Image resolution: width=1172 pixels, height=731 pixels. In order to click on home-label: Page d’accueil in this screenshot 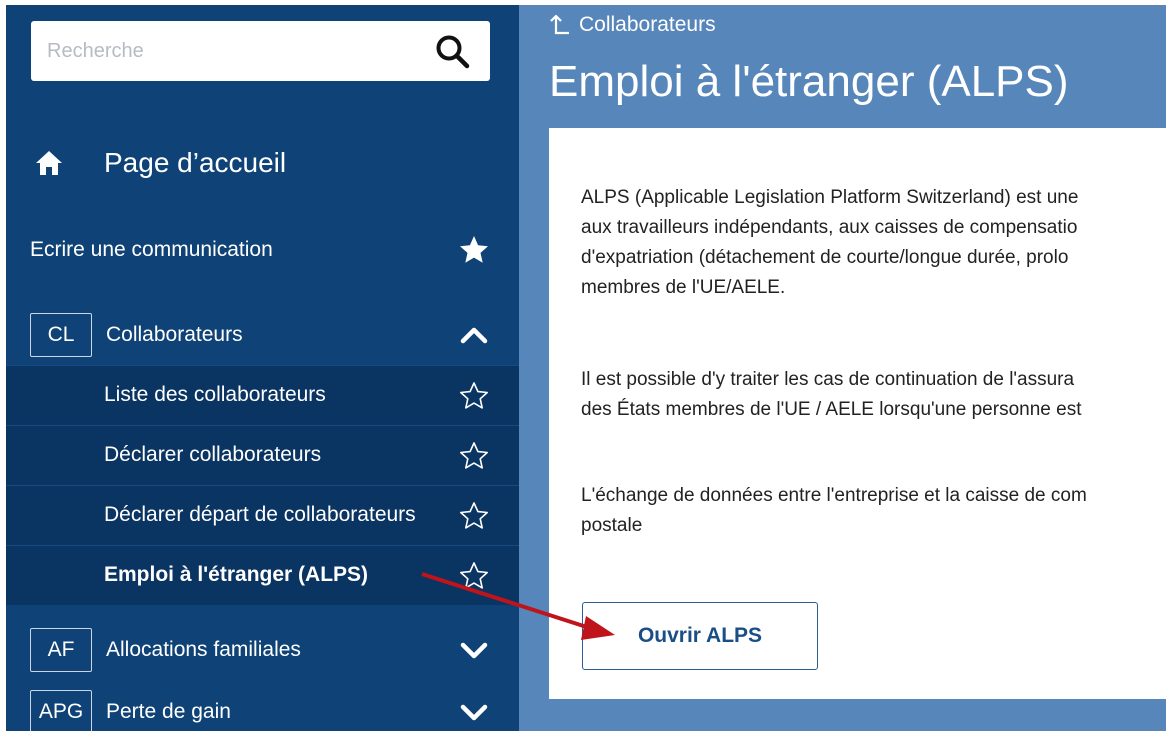, I will do `click(195, 162)`.